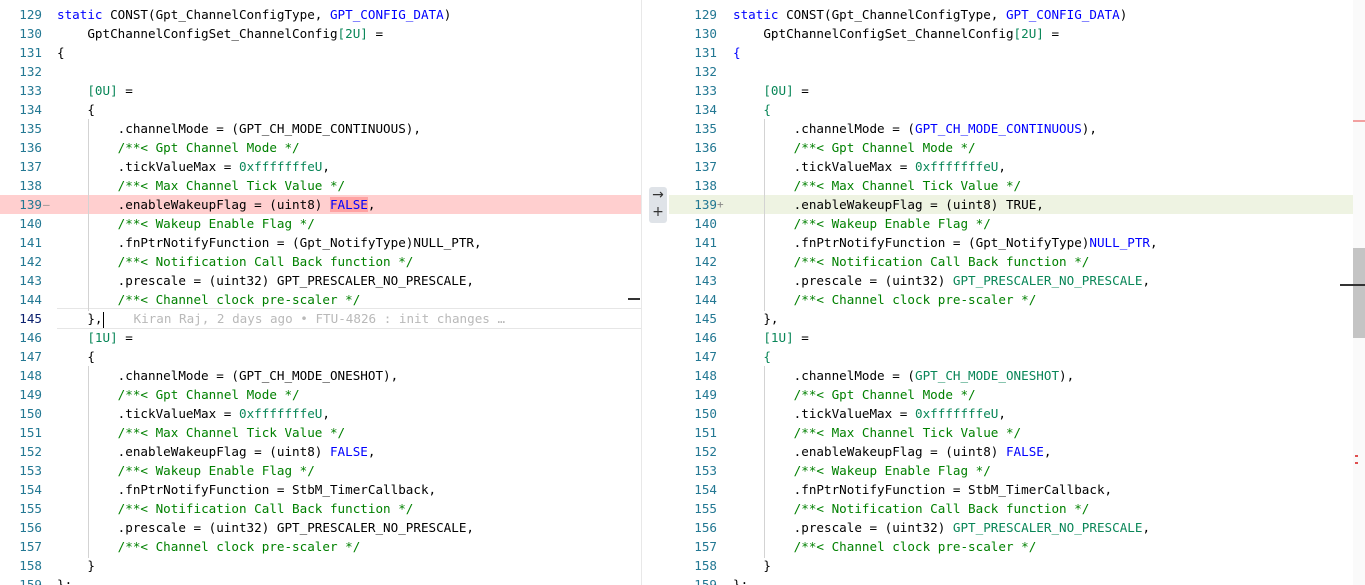 The height and width of the screenshot is (585, 1365). What do you see at coordinates (103, 319) in the screenshot?
I see `text-cursor` at bounding box center [103, 319].